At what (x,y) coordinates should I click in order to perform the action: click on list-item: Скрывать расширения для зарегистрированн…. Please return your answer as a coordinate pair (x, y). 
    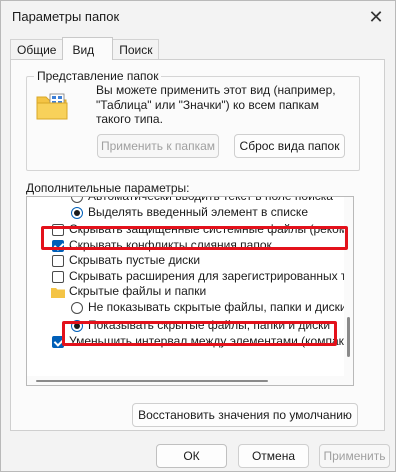
    Looking at the image, I should click on (190, 277).